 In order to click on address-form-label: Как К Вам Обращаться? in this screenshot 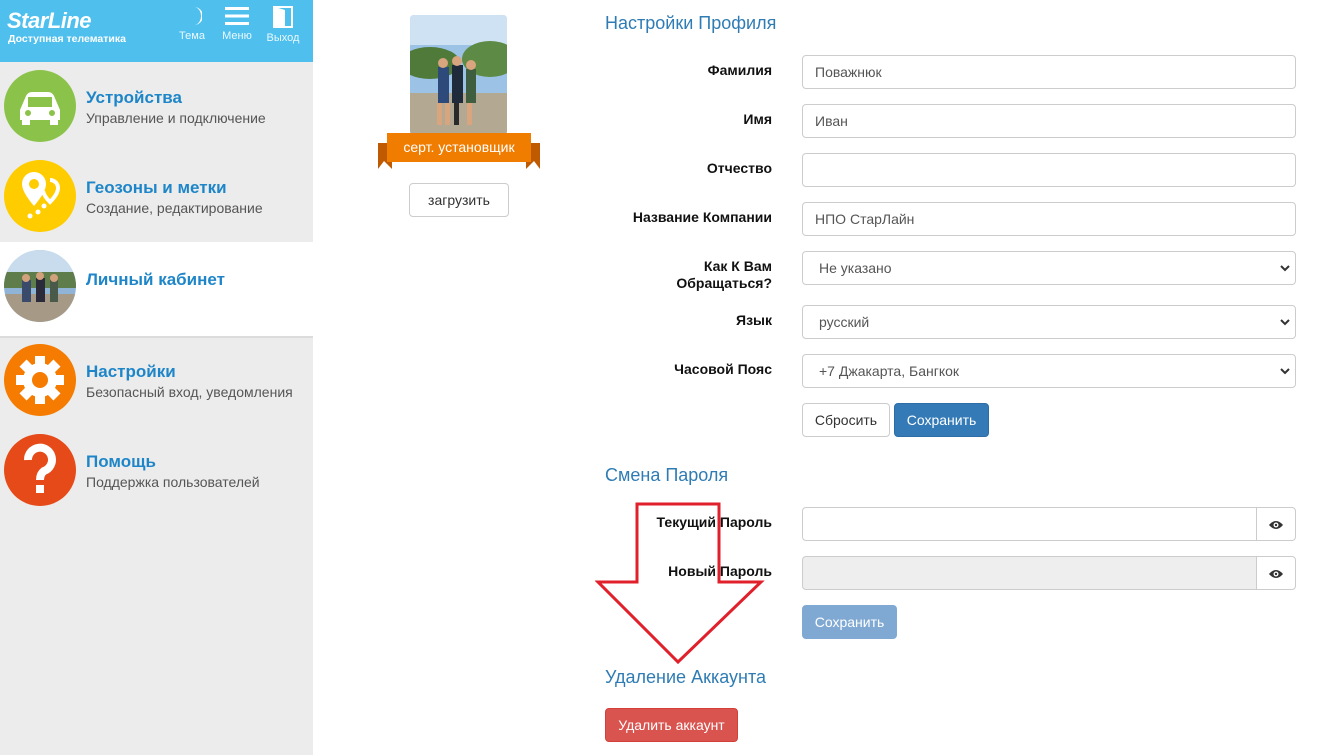, I will do `click(642, 275)`.